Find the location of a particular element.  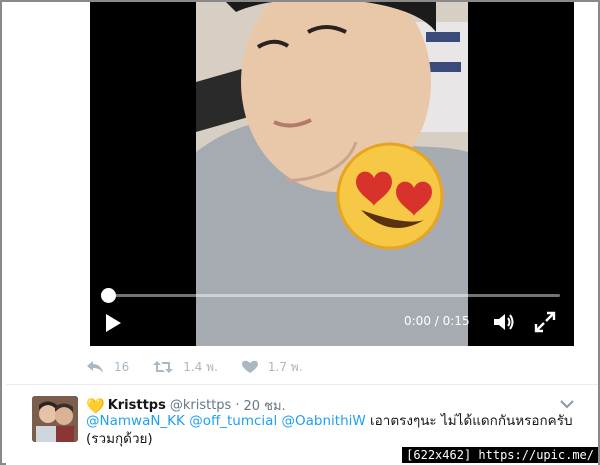

current-time: 0:00 is located at coordinates (417, 321).